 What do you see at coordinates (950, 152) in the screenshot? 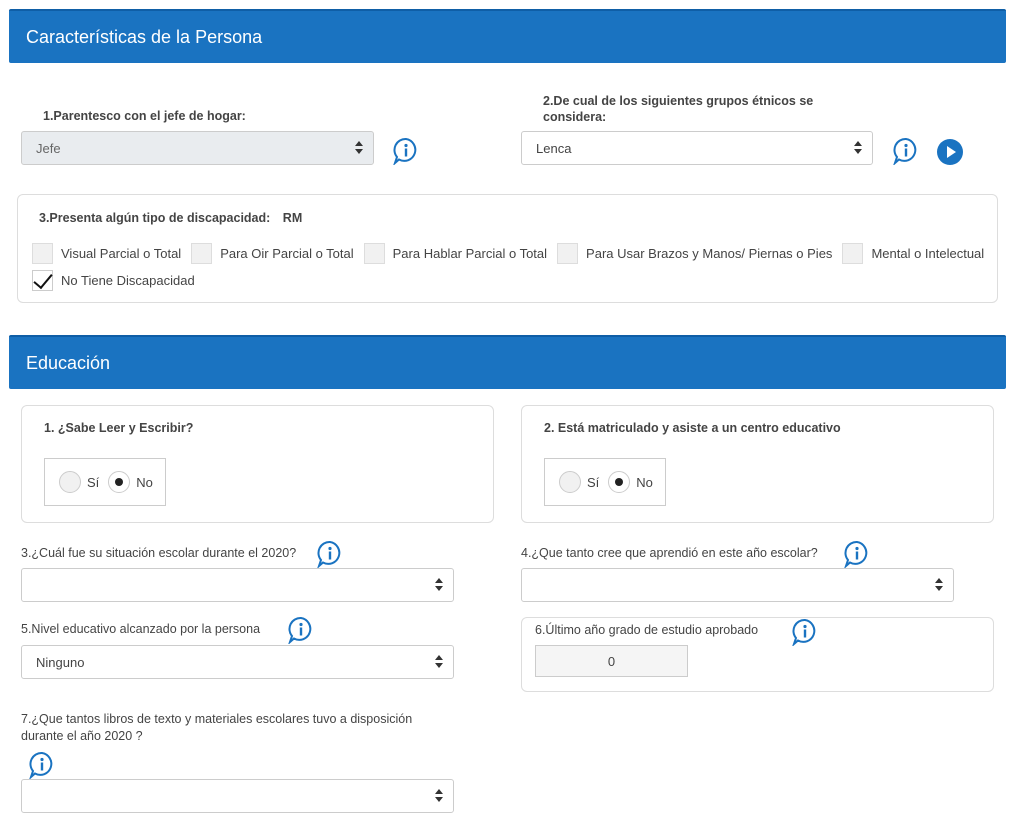
I see `play-circle-icon` at bounding box center [950, 152].